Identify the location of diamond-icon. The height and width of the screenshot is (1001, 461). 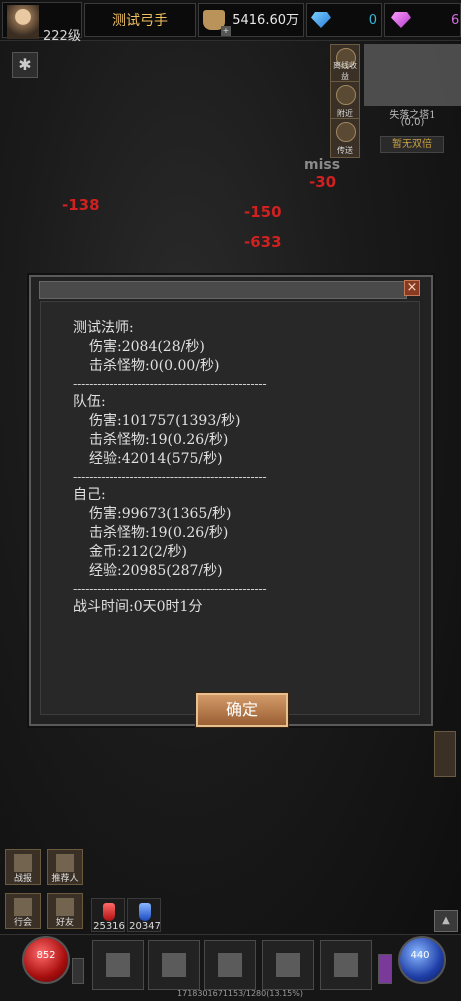
(321, 20).